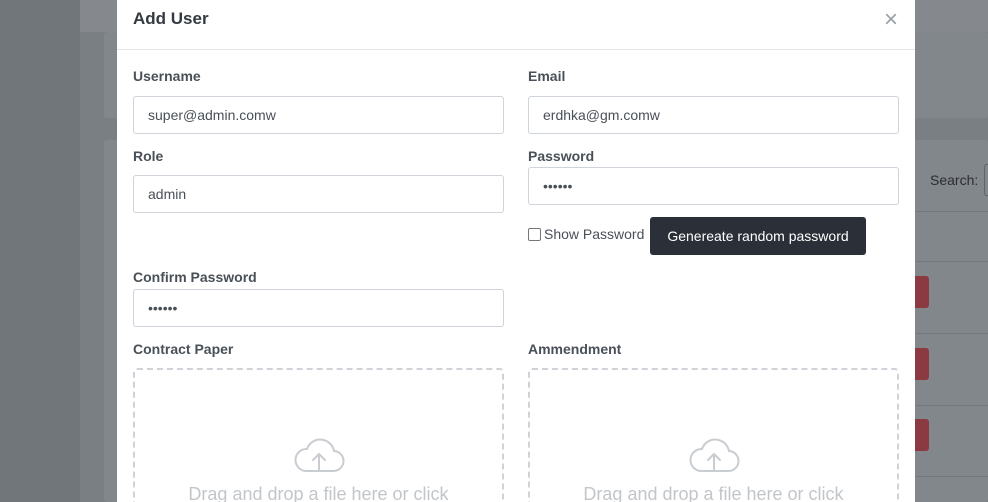 This screenshot has width=988, height=502. I want to click on username-input, so click(318, 115).